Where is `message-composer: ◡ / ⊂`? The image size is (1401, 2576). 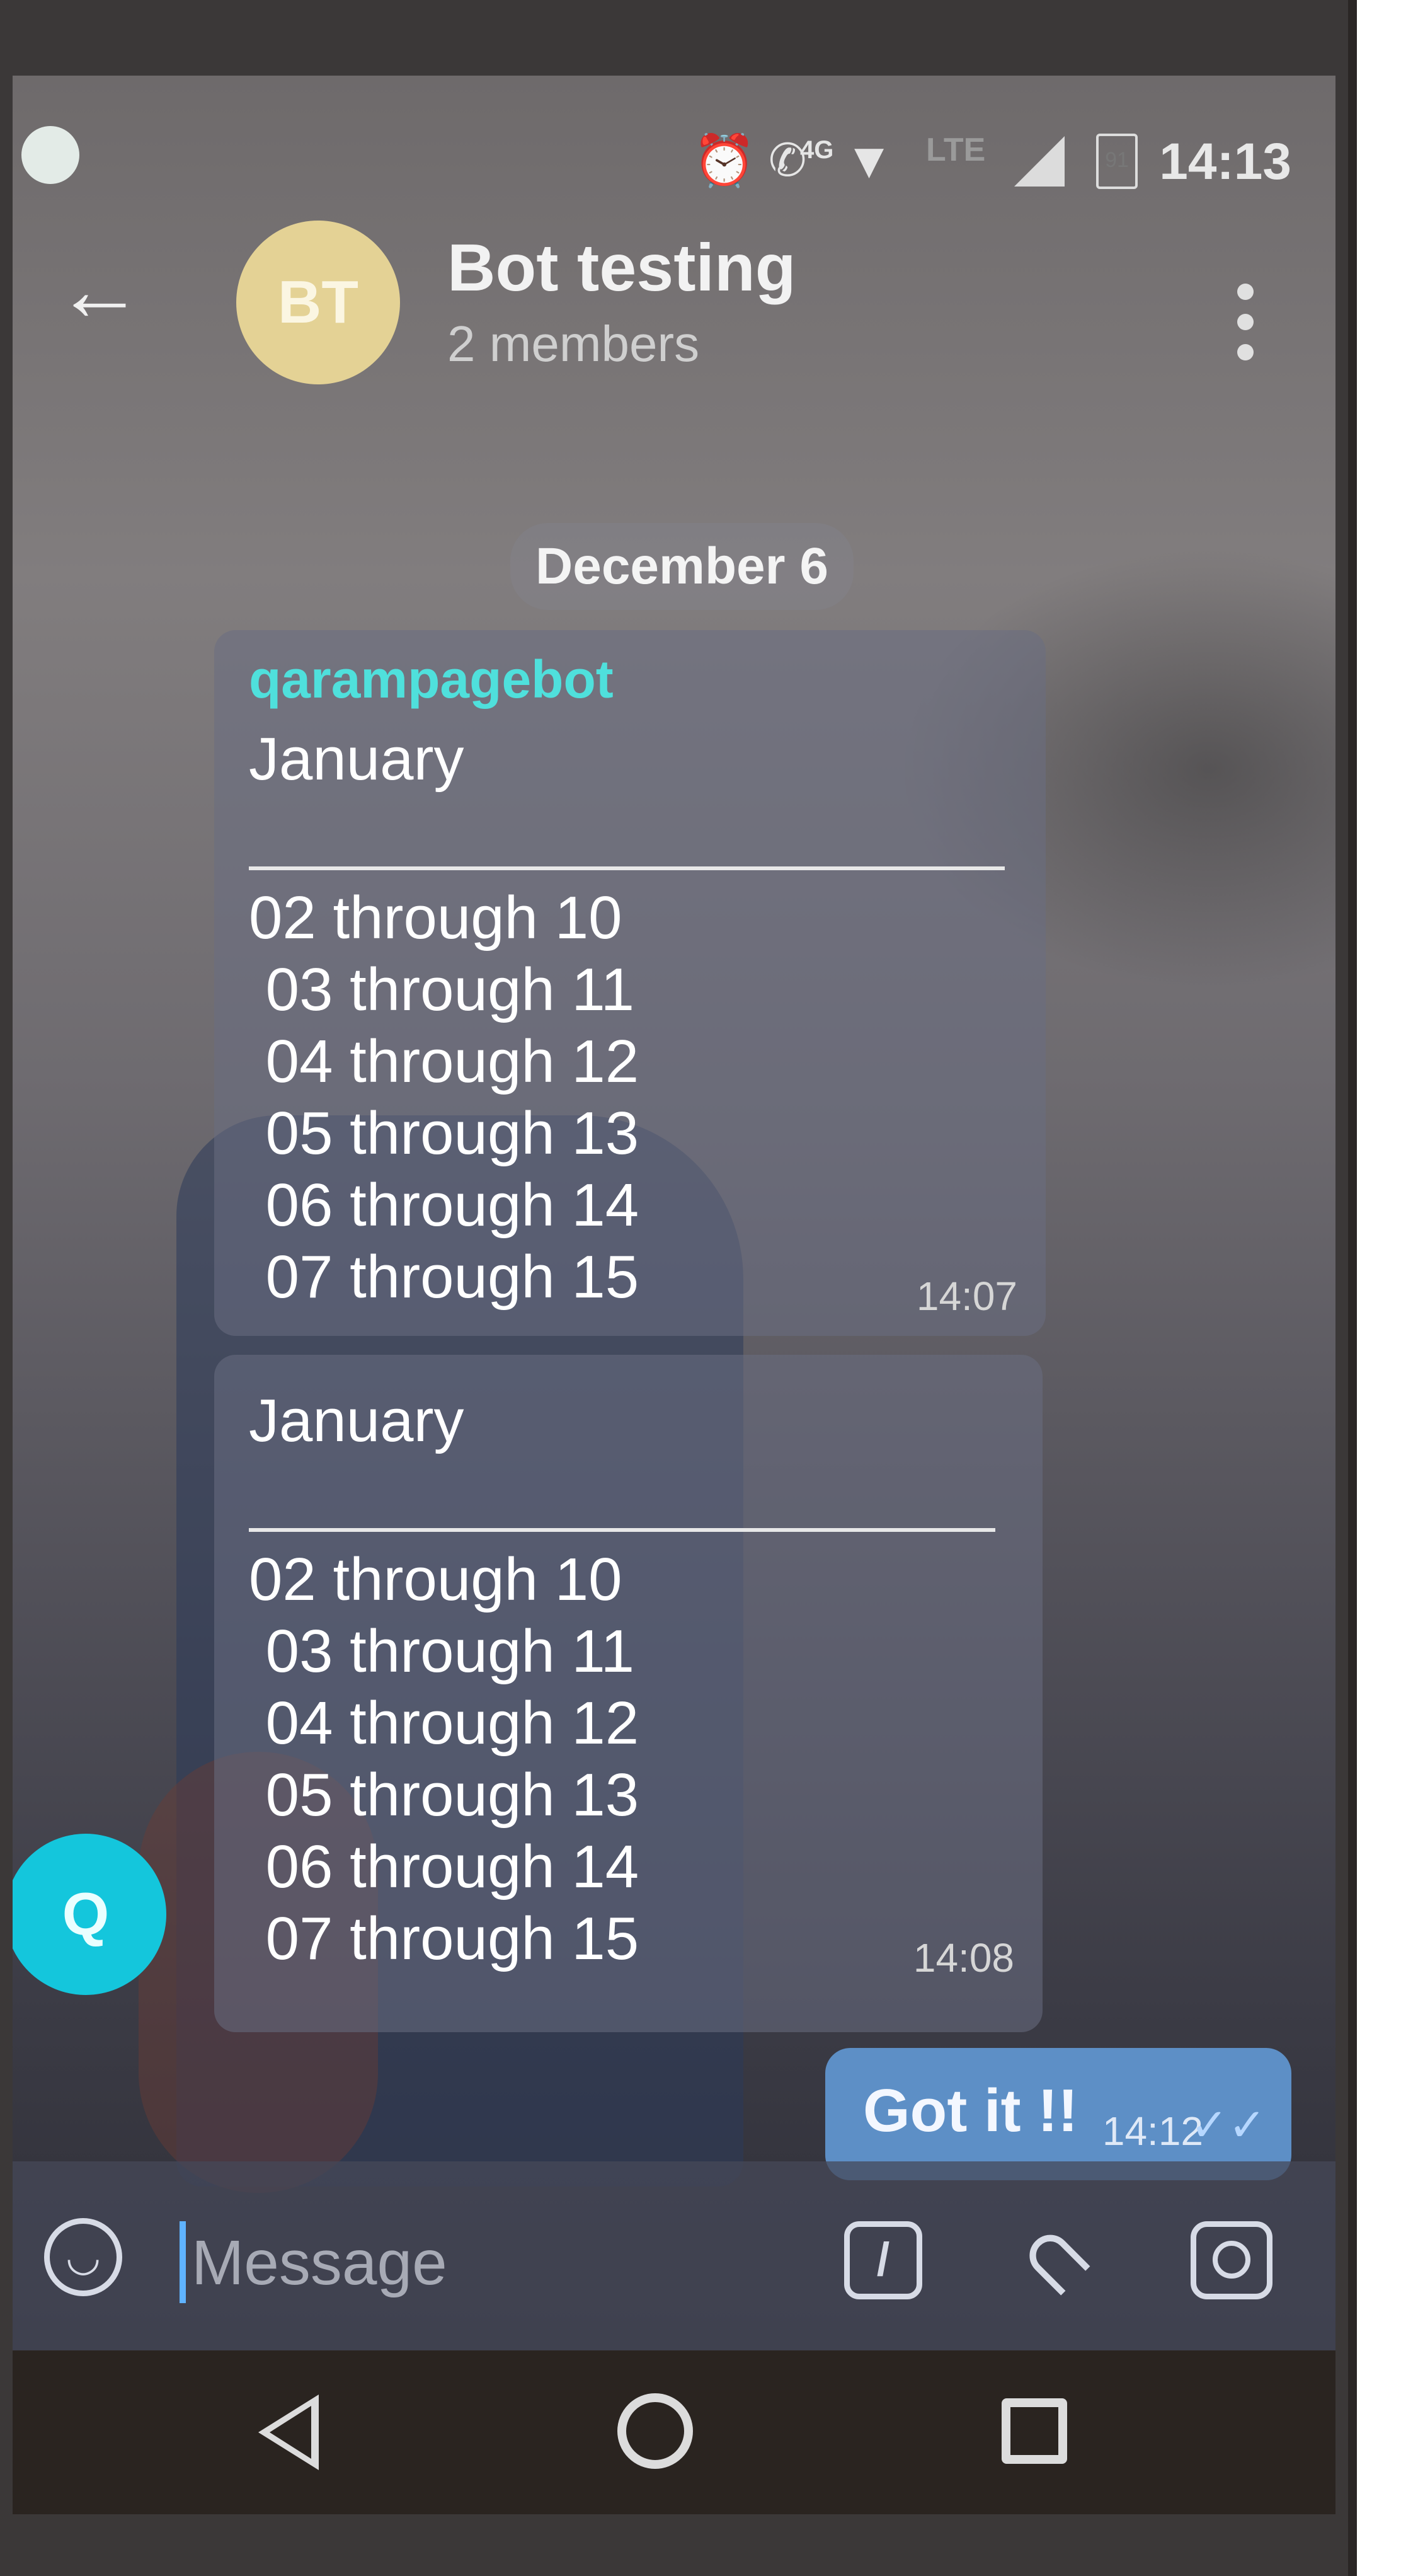 message-composer: ◡ / ⊂ is located at coordinates (674, 2255).